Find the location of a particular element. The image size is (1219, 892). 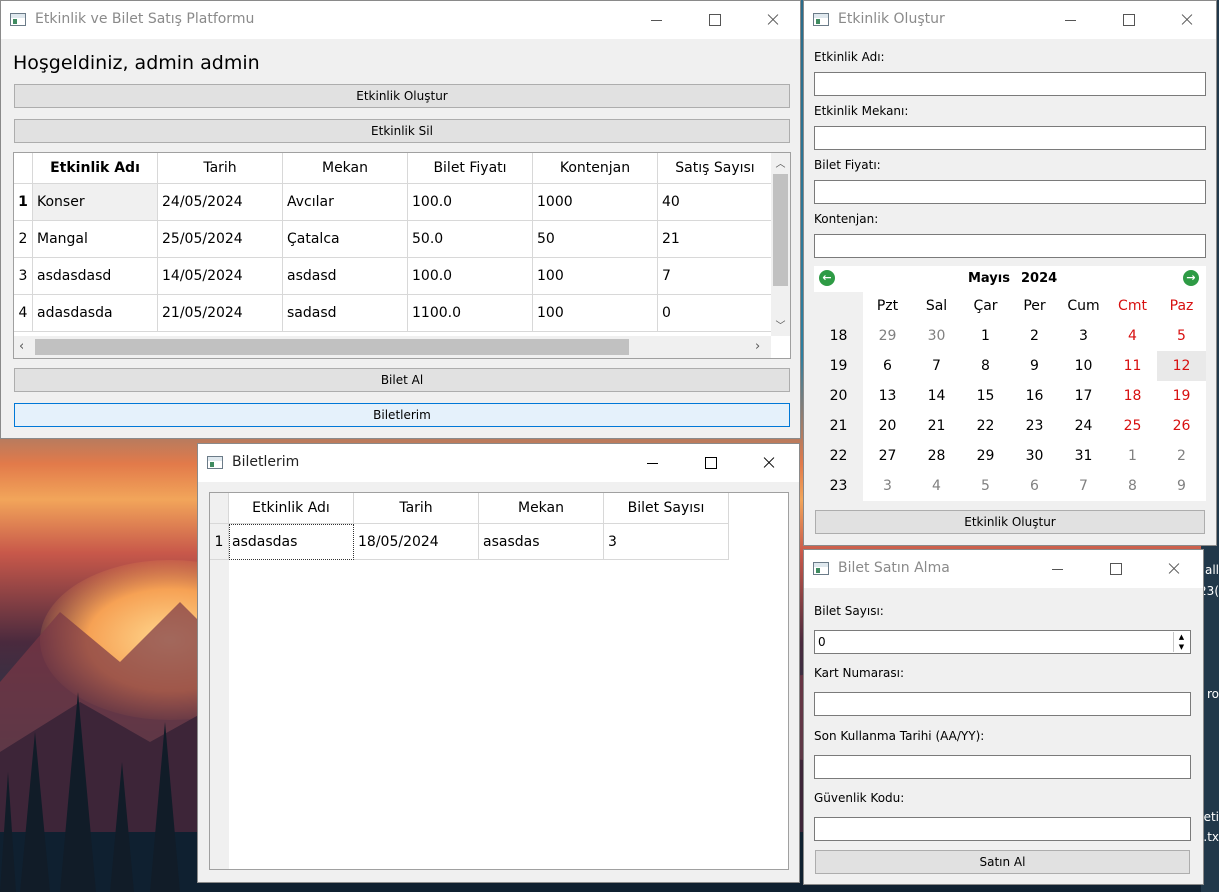

ticket-price-input is located at coordinates (1010, 192).